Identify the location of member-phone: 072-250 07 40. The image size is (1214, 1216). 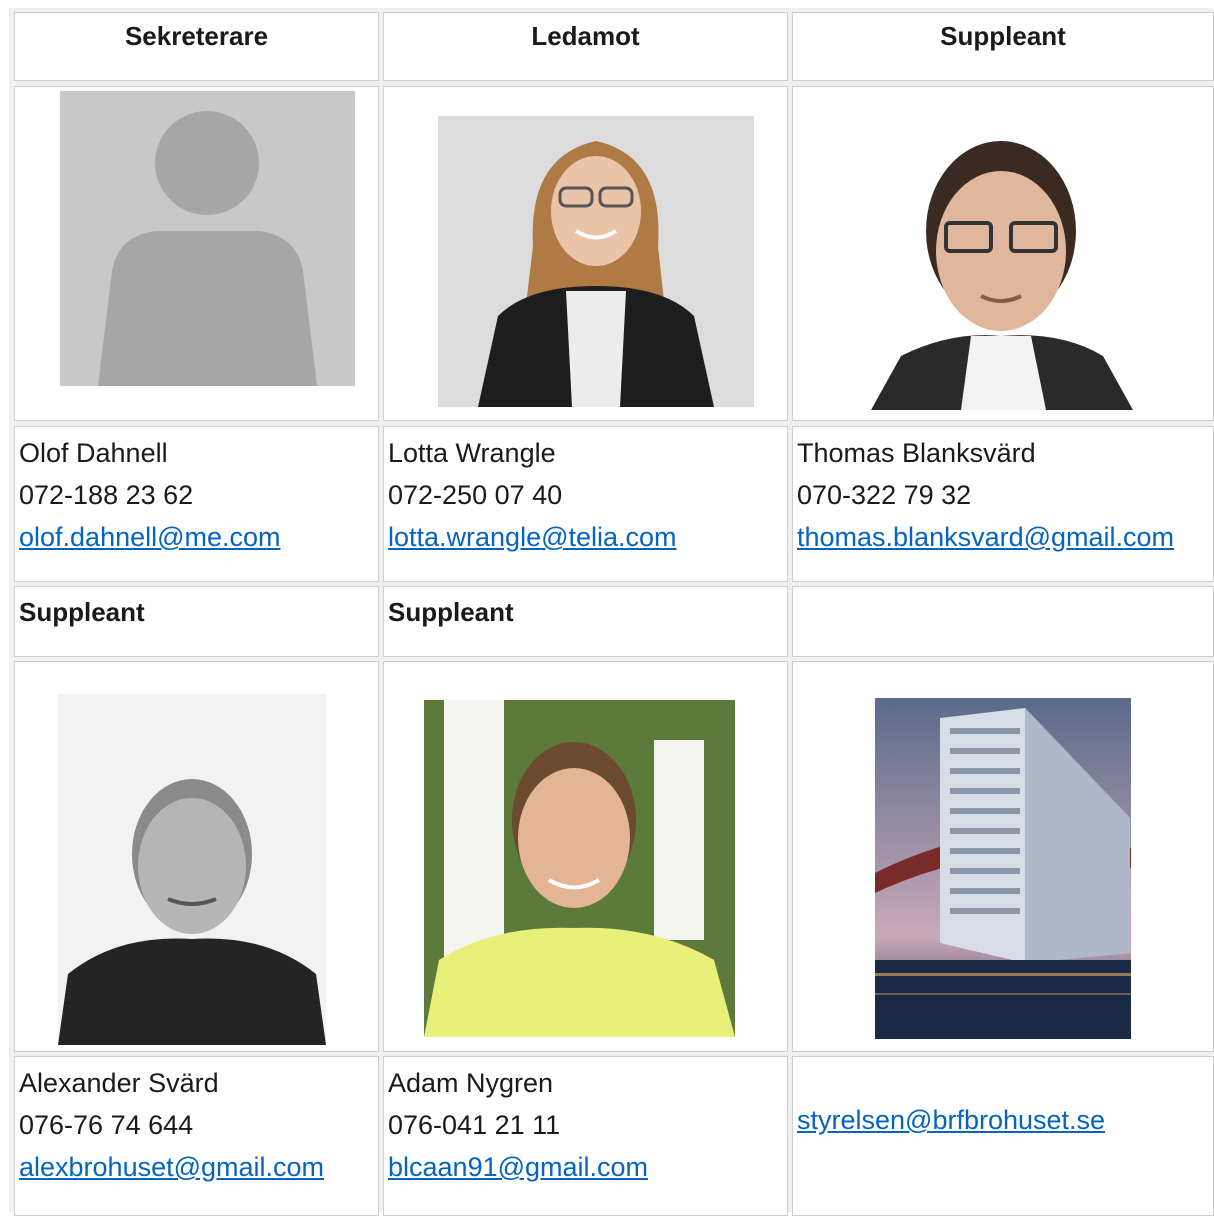
(475, 495).